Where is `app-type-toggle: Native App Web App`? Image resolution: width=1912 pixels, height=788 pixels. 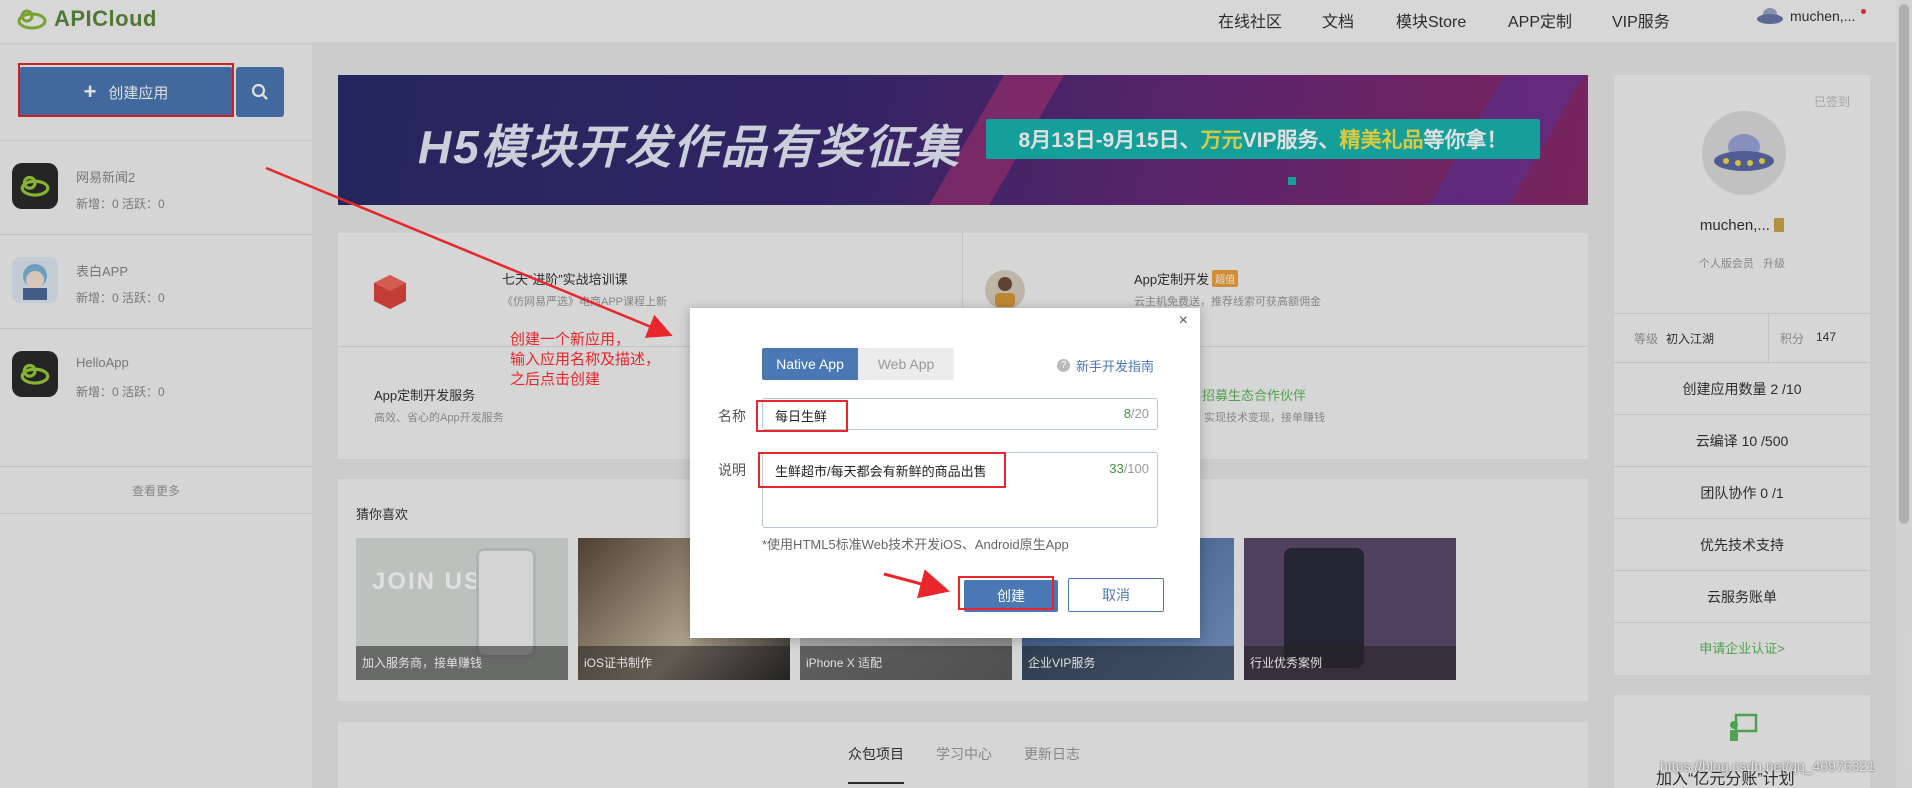
app-type-toggle: Native App Web App is located at coordinates (858, 364).